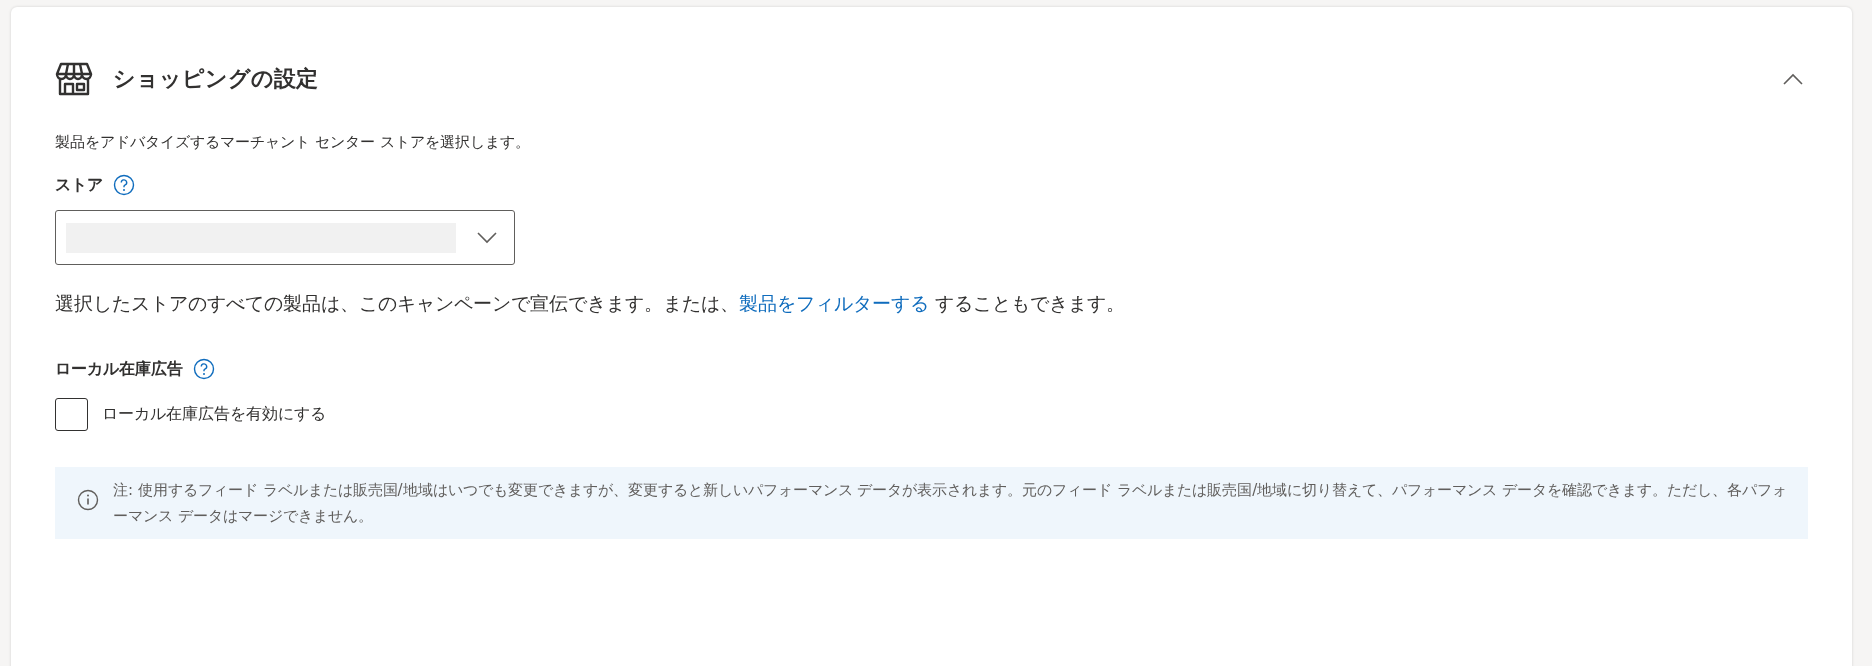 The width and height of the screenshot is (1872, 666). I want to click on filter-products-link: 製品をフィルターする, so click(834, 303).